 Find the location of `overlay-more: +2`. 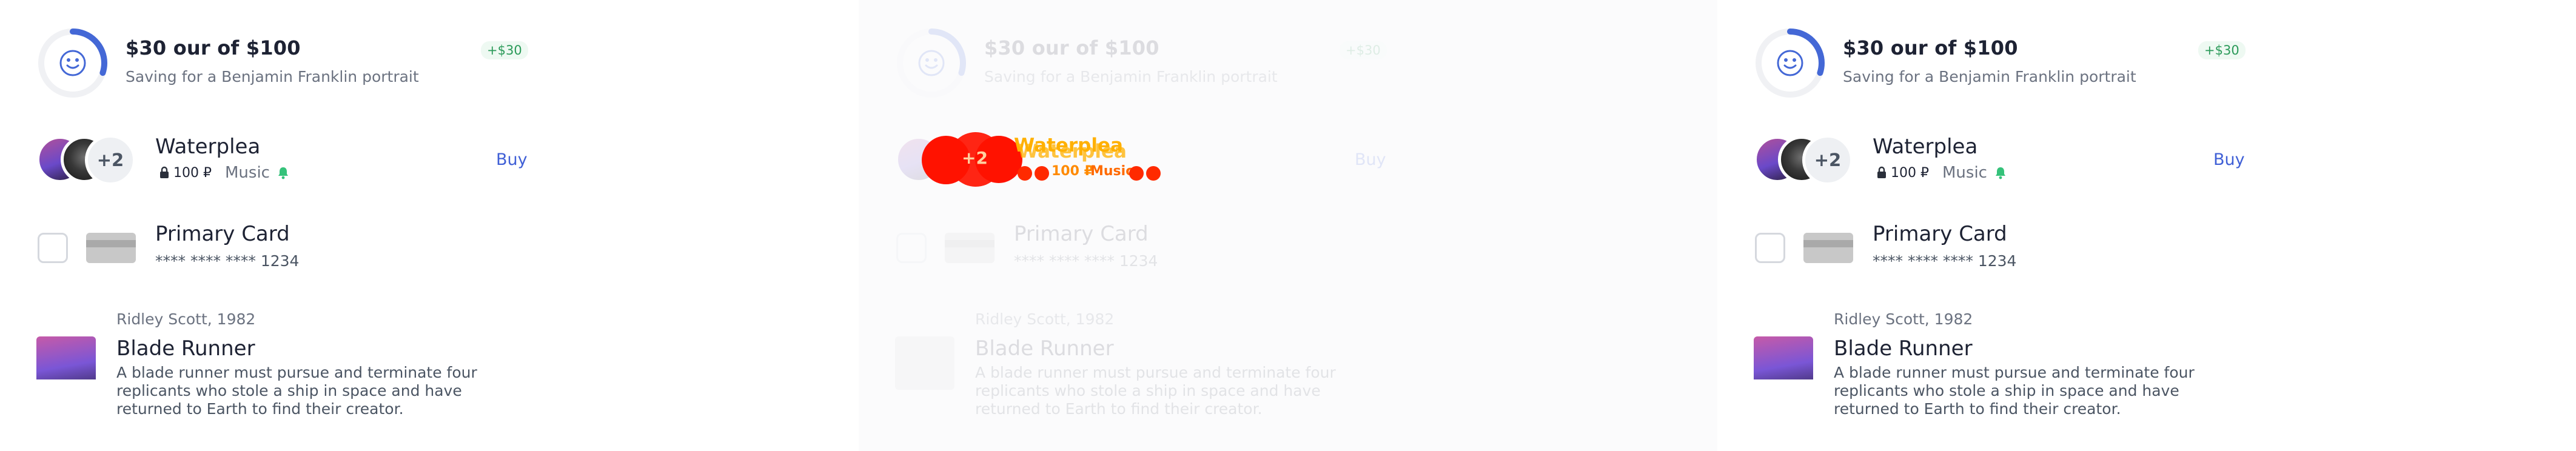

overlay-more: +2 is located at coordinates (975, 158).